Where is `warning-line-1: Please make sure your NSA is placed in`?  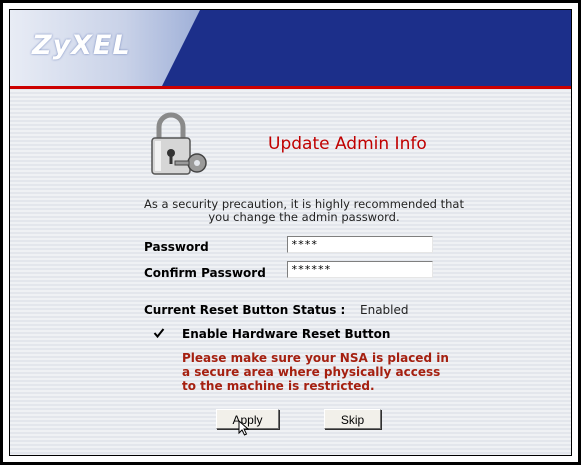 warning-line-1: Please make sure your NSA is placed in is located at coordinates (315, 358).